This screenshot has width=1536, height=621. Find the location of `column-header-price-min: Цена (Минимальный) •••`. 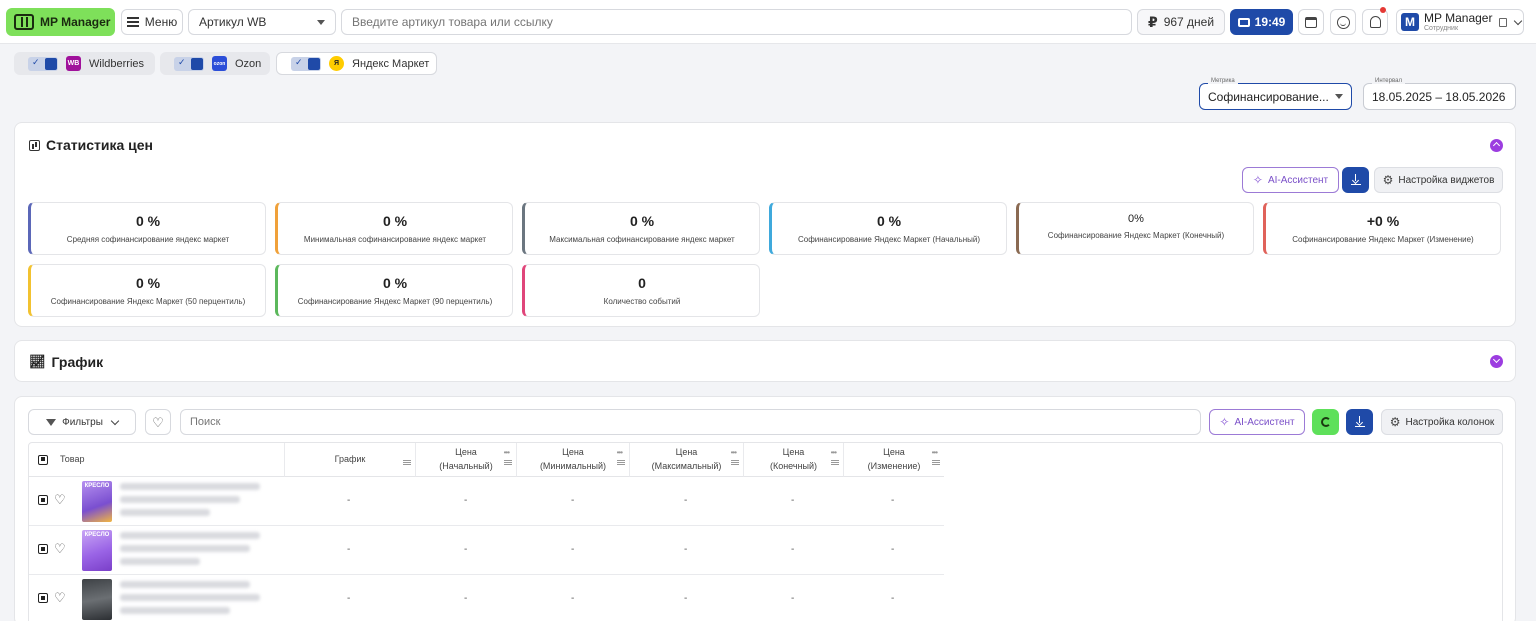

column-header-price-min: Цена (Минимальный) ••• is located at coordinates (572, 460).